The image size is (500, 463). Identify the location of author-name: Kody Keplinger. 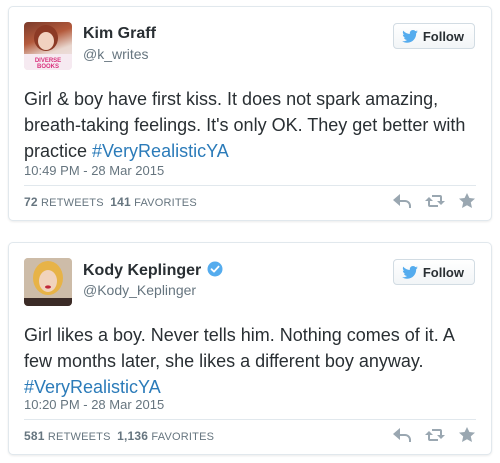
(153, 270).